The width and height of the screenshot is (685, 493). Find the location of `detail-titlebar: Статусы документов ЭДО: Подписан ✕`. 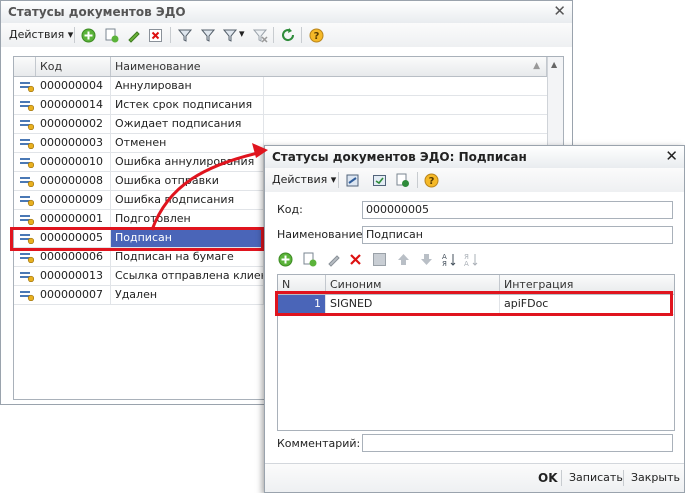

detail-titlebar: Статусы документов ЭДО: Подписан ✕ is located at coordinates (474, 157).